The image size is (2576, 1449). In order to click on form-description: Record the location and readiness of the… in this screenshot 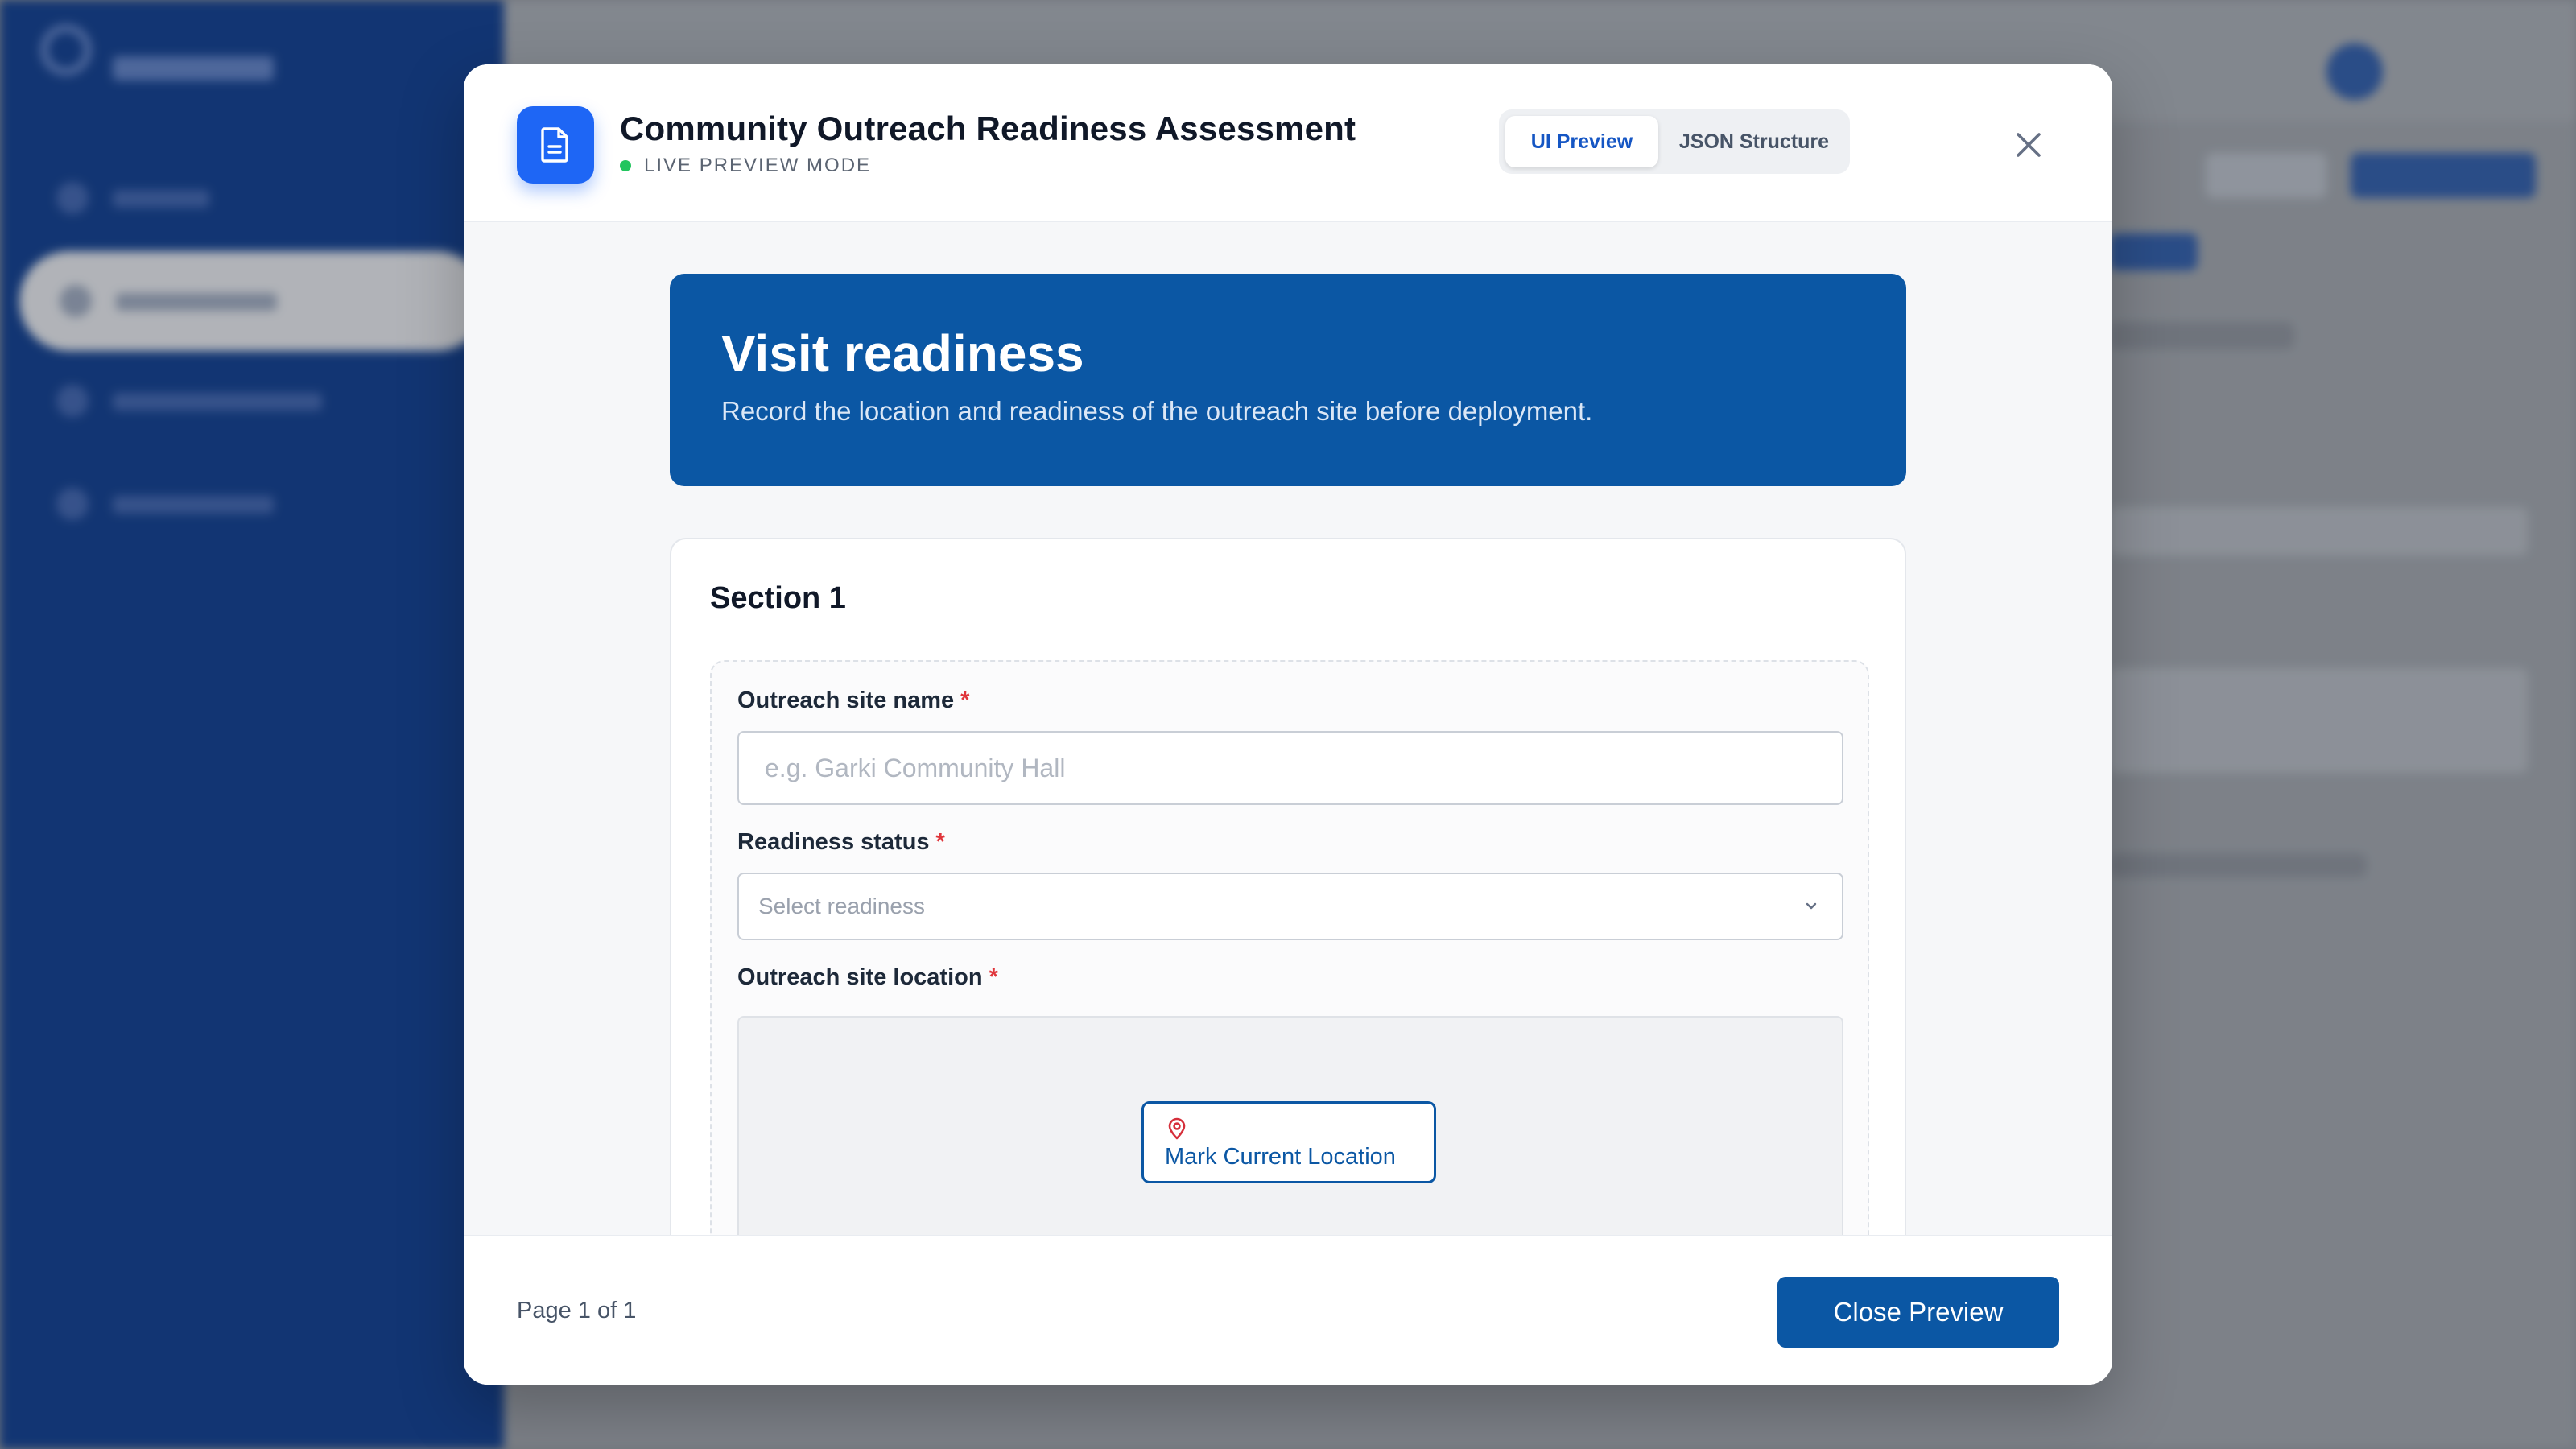, I will do `click(1157, 411)`.